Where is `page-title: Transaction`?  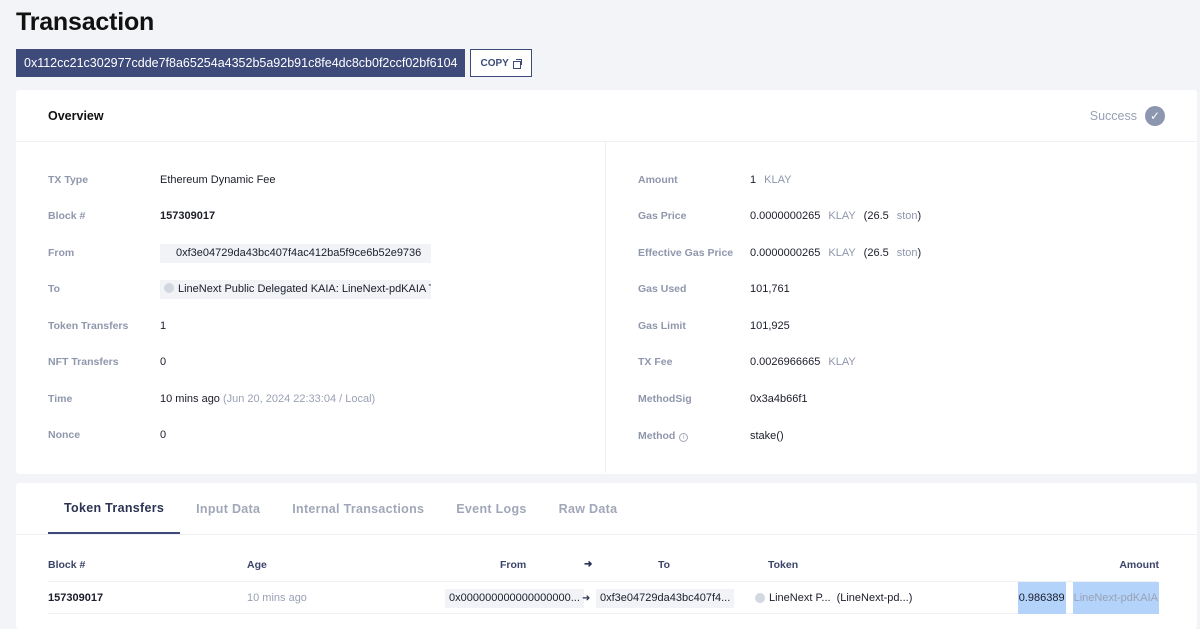
page-title: Transaction is located at coordinates (85, 22).